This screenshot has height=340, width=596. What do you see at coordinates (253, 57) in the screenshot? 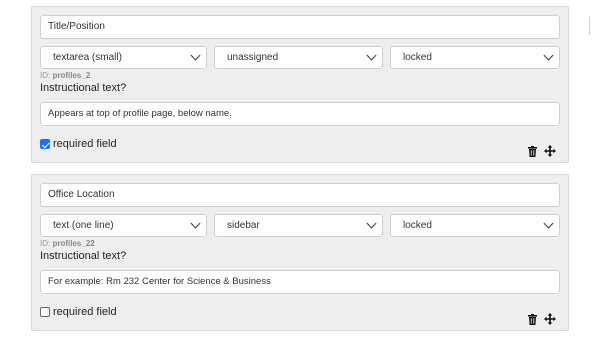
I see `field-position-value: unassigned` at bounding box center [253, 57].